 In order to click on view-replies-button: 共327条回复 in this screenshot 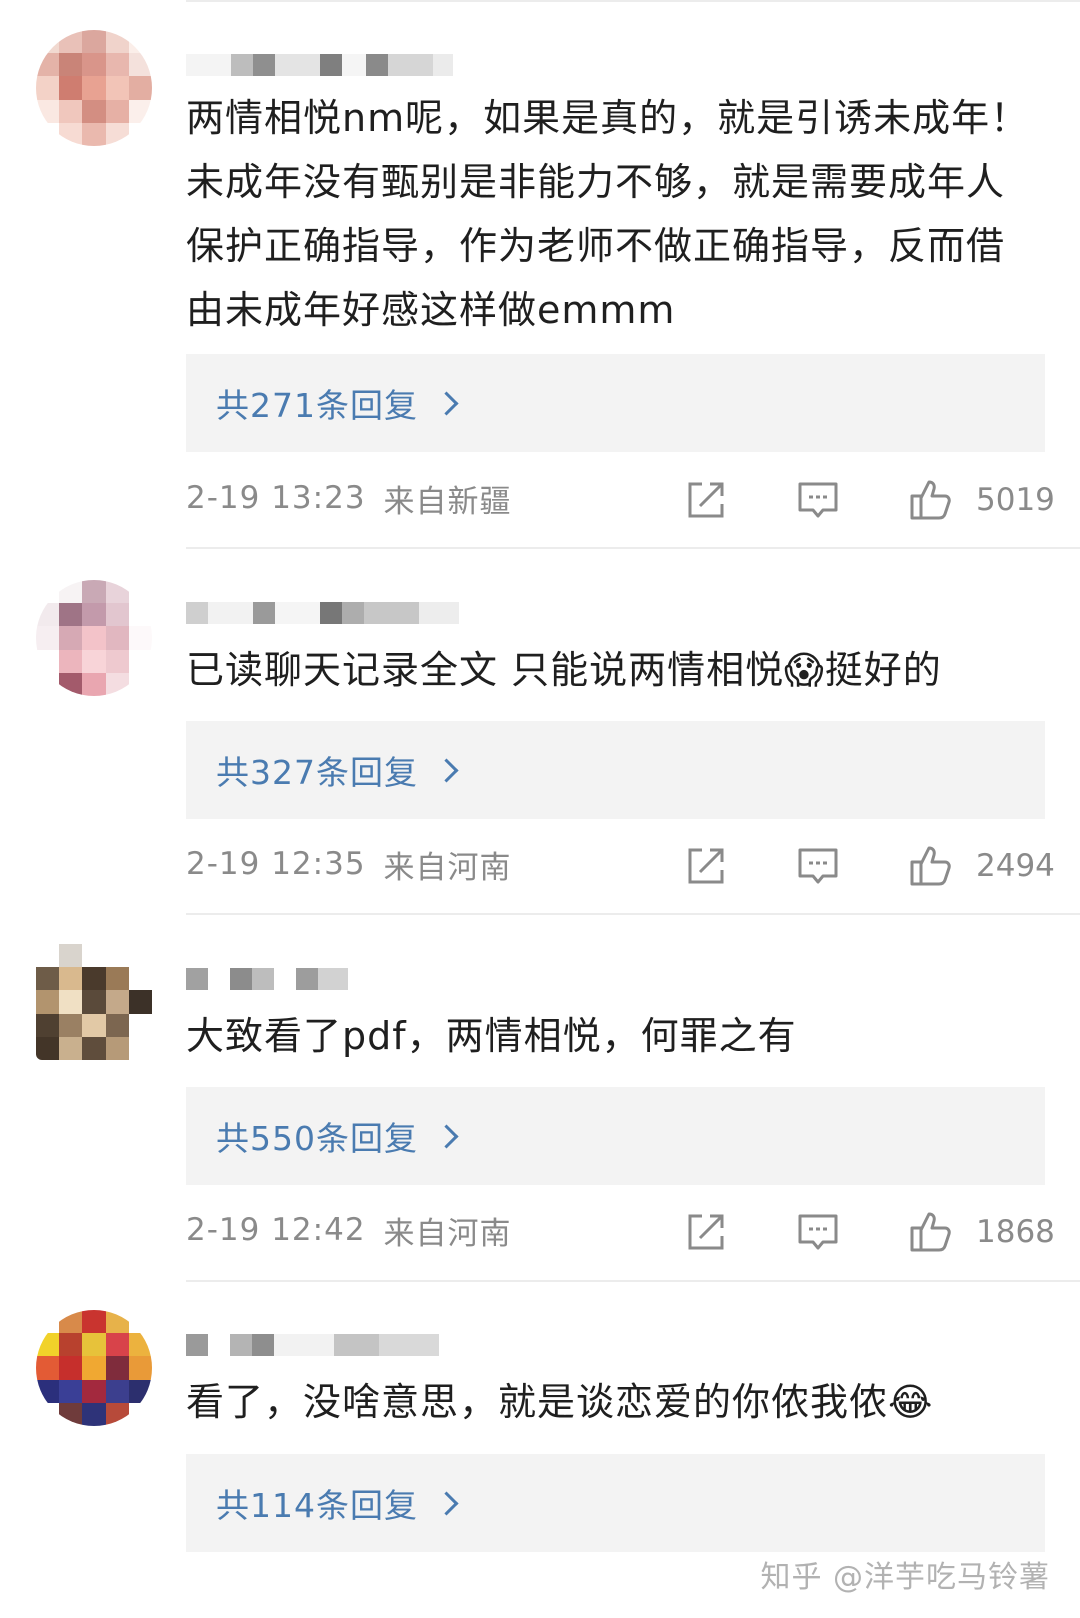, I will do `click(615, 770)`.